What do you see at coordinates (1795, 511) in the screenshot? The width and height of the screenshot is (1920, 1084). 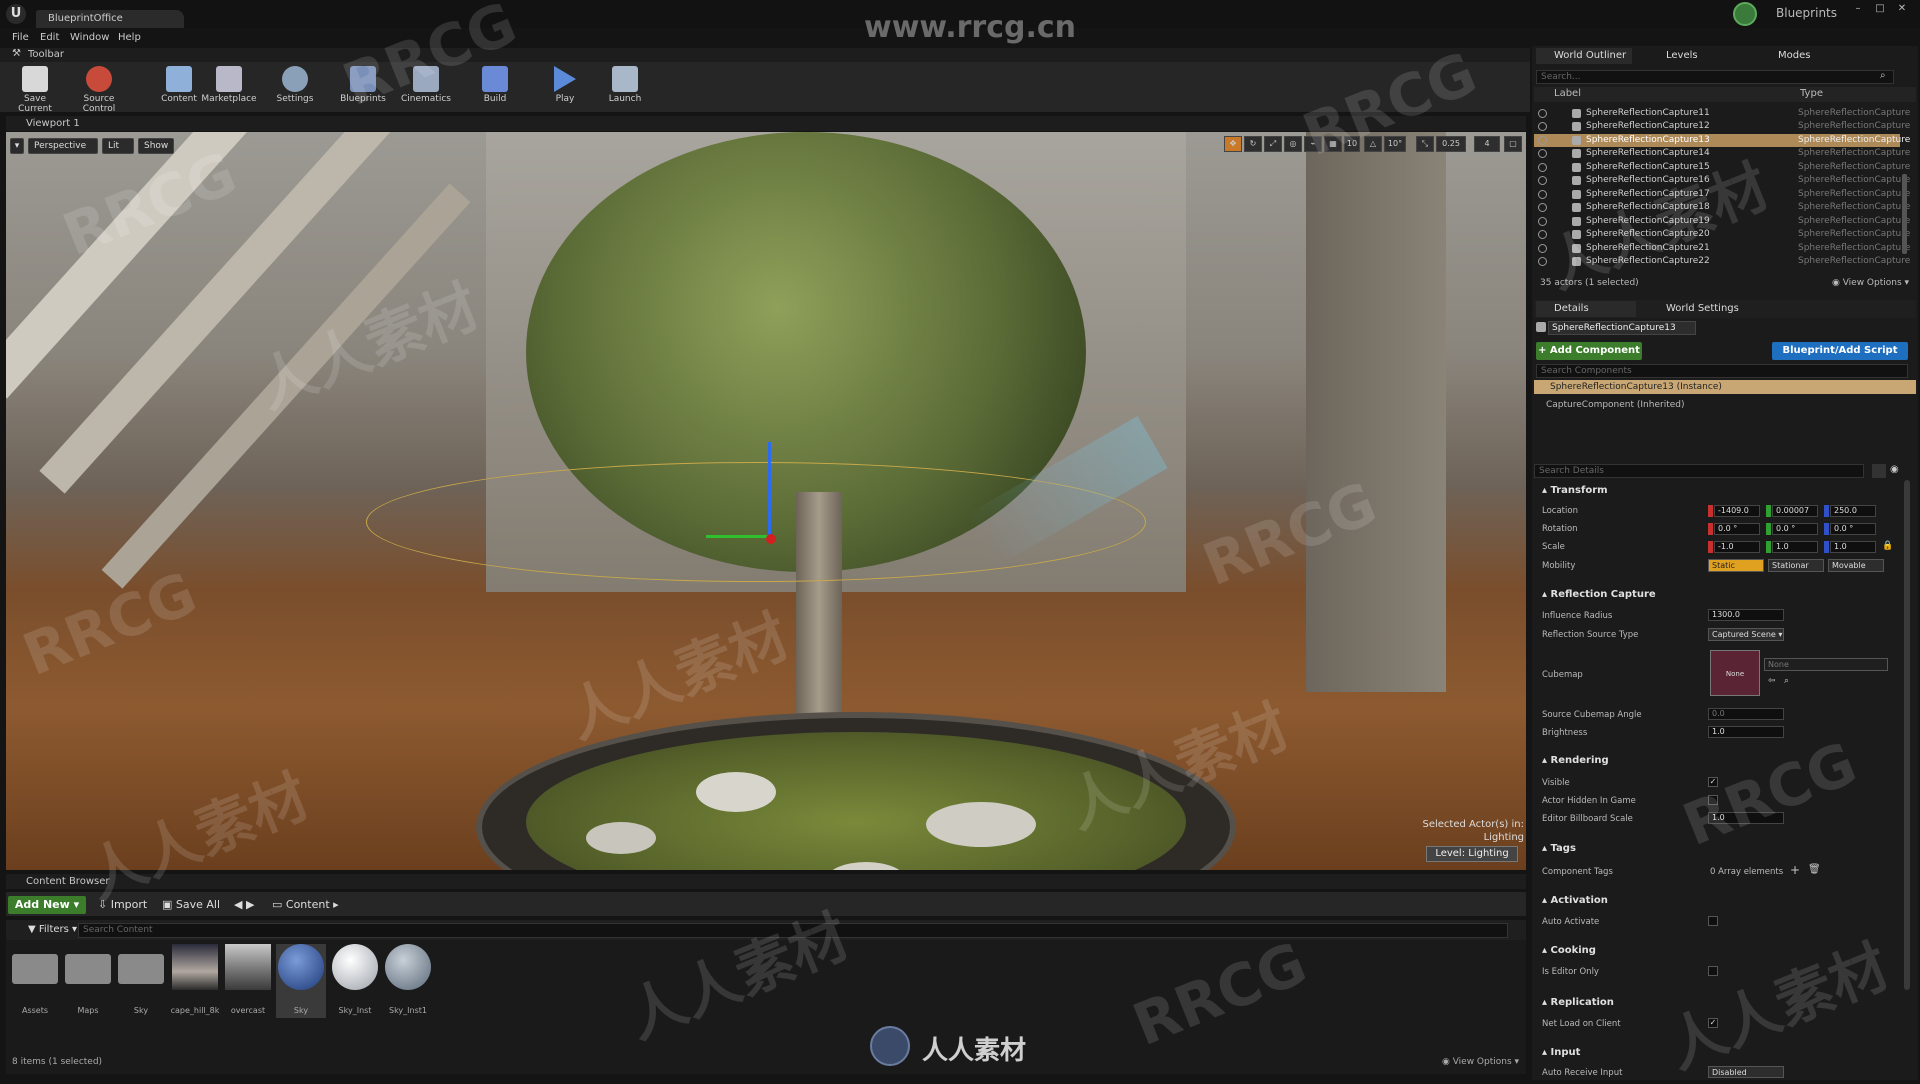 I see `location-y-field: 0.00007` at bounding box center [1795, 511].